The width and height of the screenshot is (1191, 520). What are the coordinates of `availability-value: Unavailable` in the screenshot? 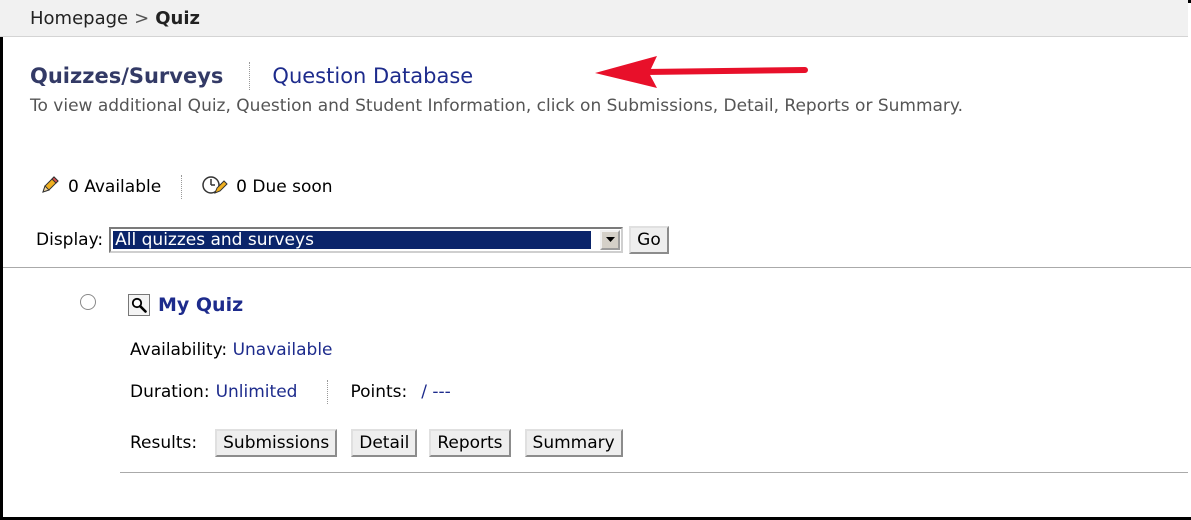 It's located at (283, 350).